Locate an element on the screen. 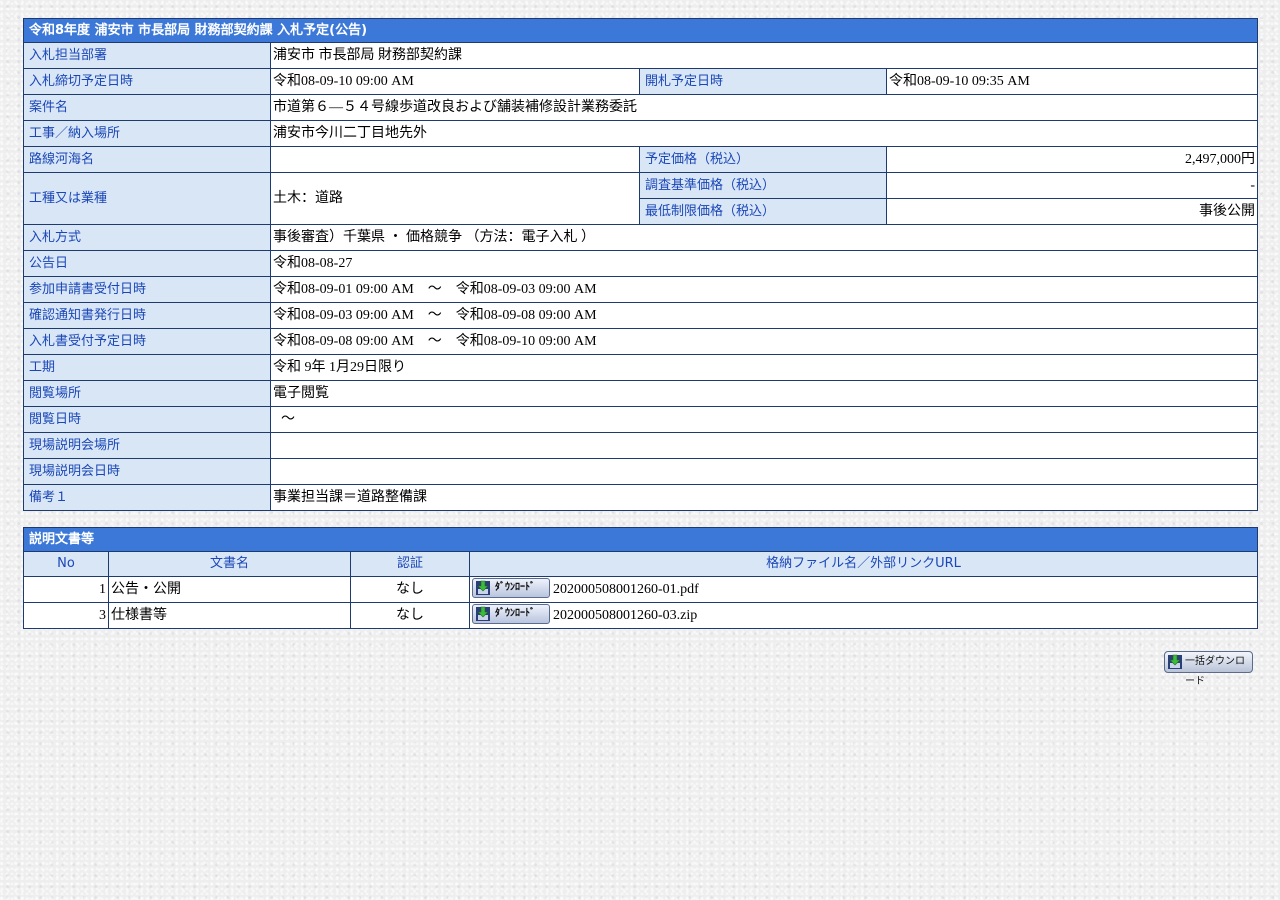 The height and width of the screenshot is (900, 1280). survey-price-value: - is located at coordinates (1072, 185).